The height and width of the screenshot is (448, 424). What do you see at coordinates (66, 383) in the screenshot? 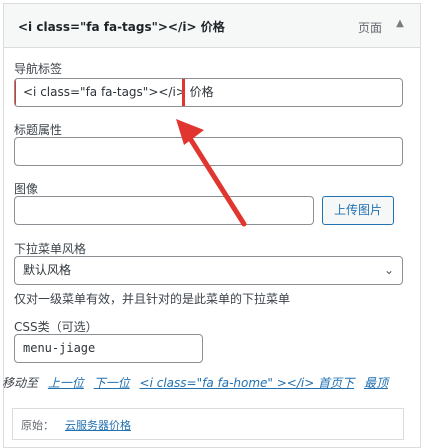
I see `move-up-link: 上一位` at bounding box center [66, 383].